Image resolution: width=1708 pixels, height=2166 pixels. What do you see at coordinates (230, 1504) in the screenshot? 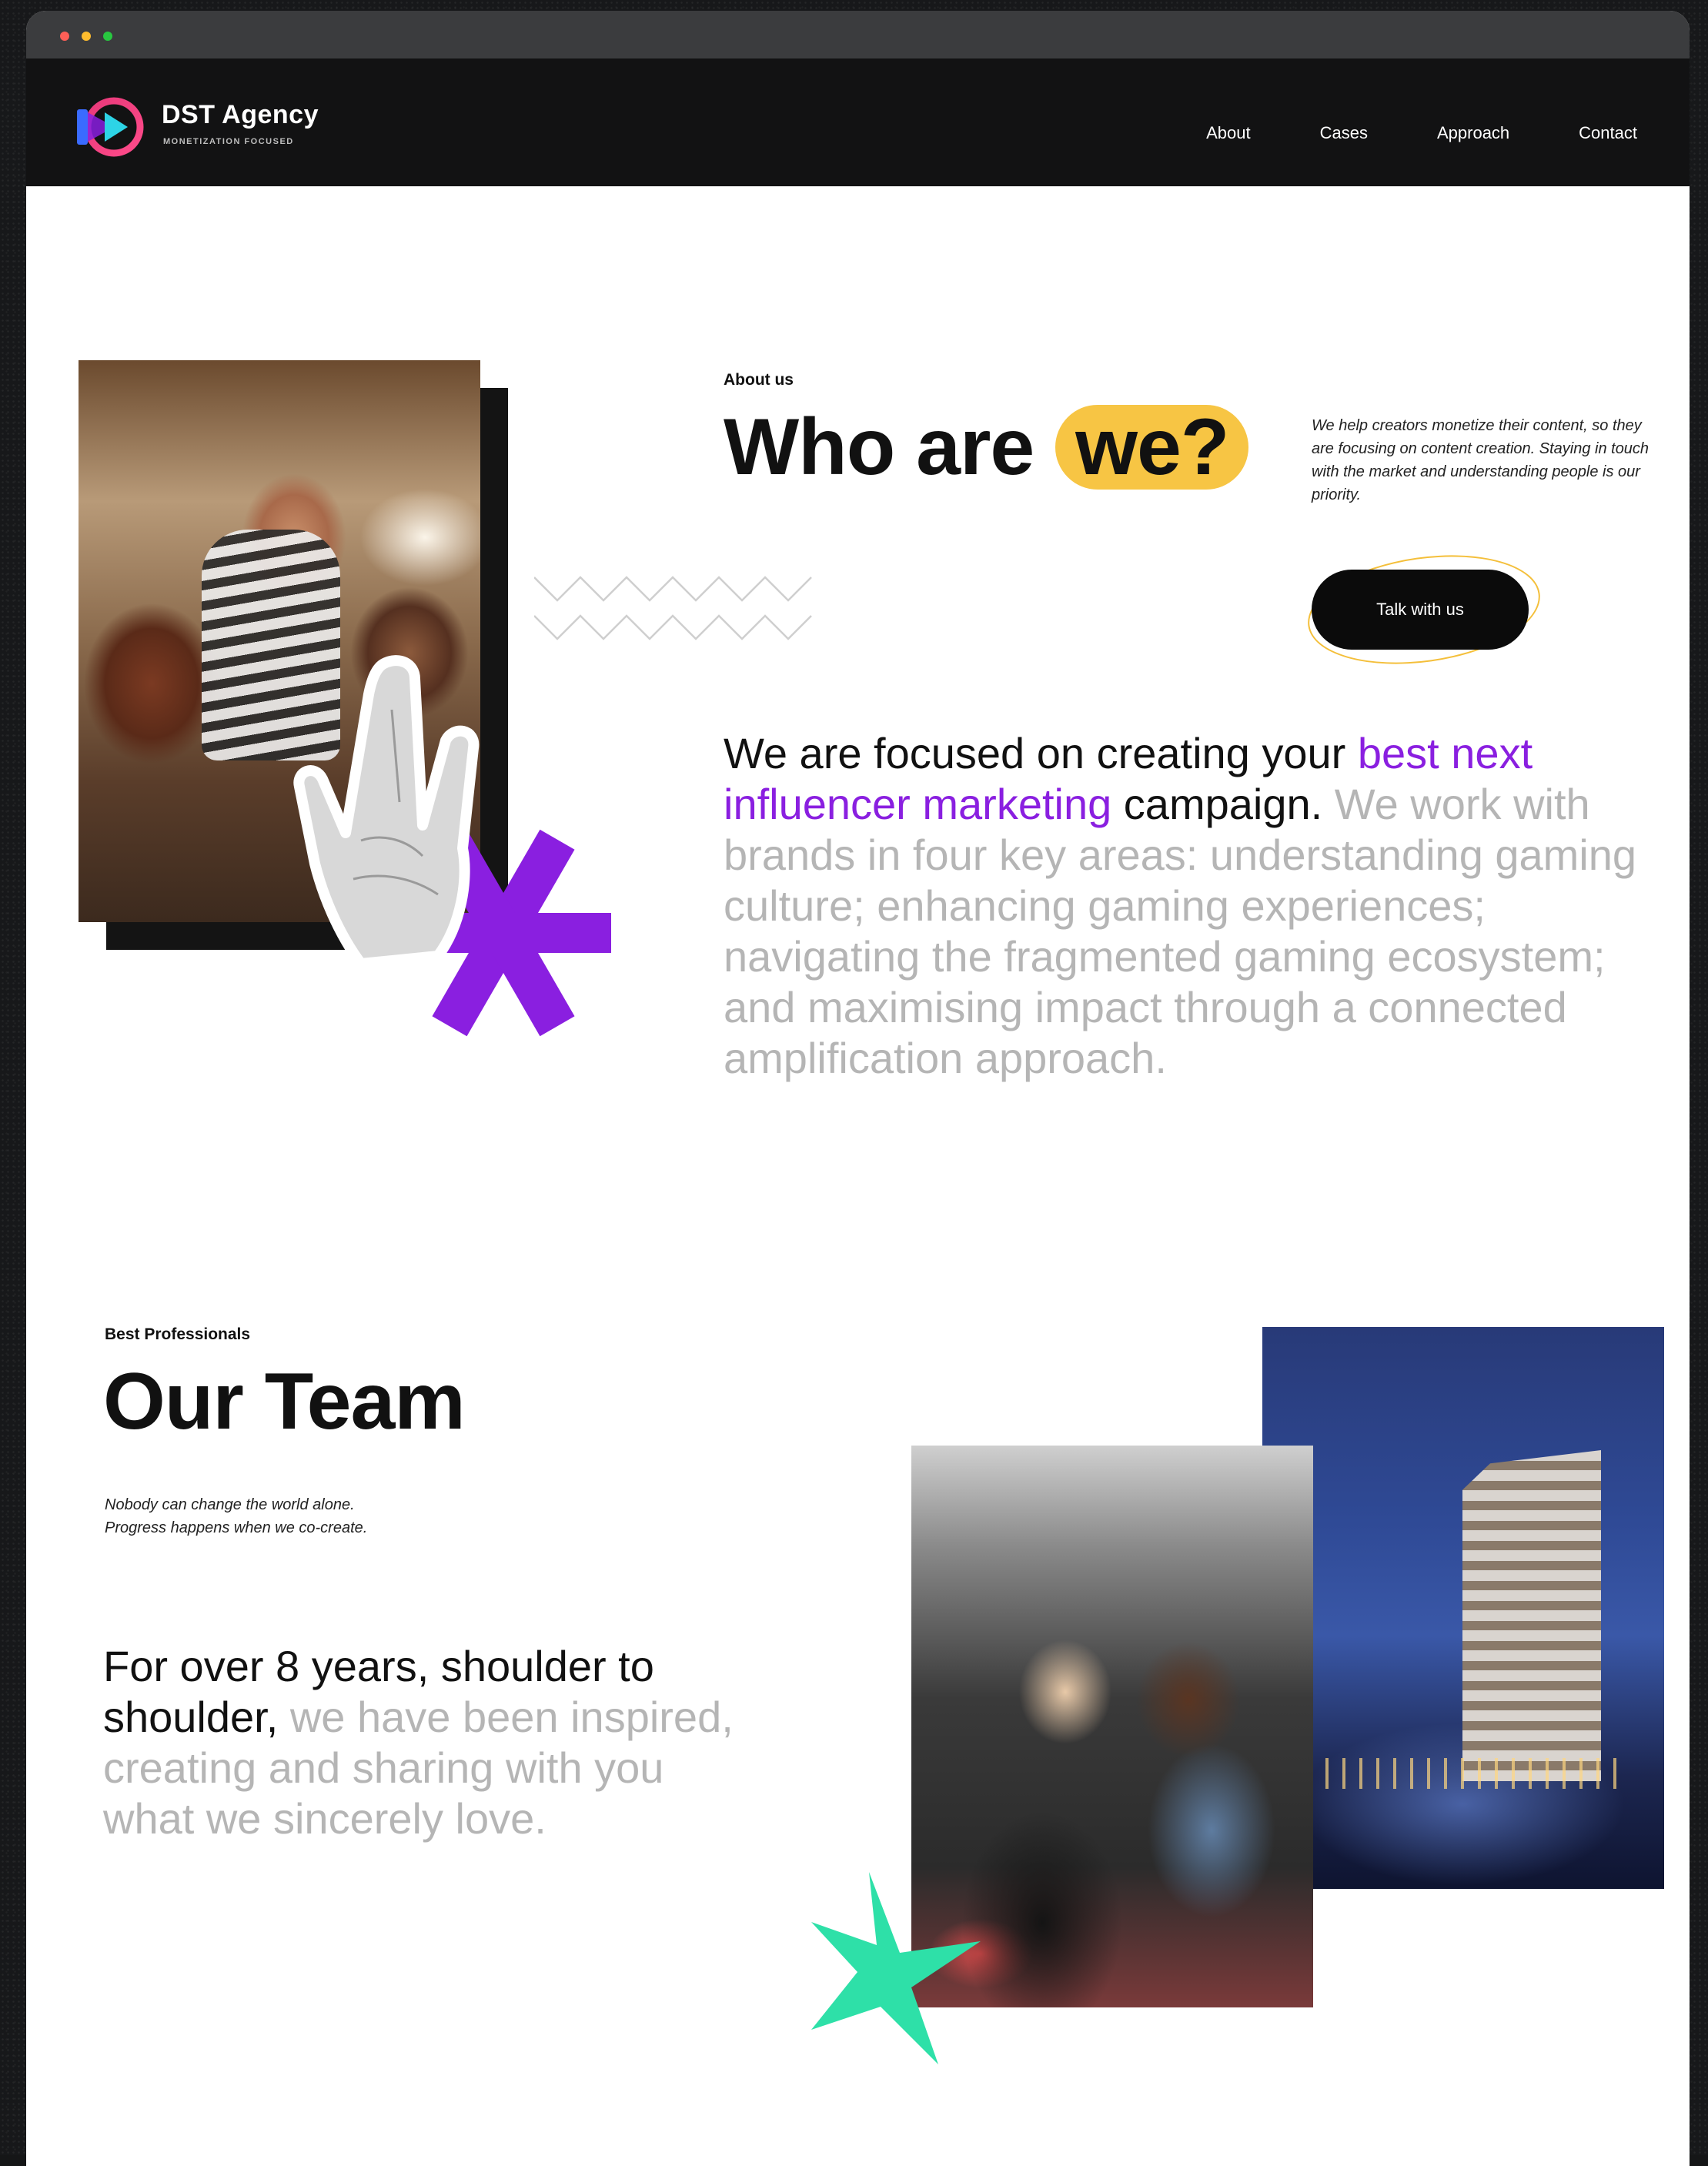
I see `team-description-line-1: Nobody can change the world alone.` at bounding box center [230, 1504].